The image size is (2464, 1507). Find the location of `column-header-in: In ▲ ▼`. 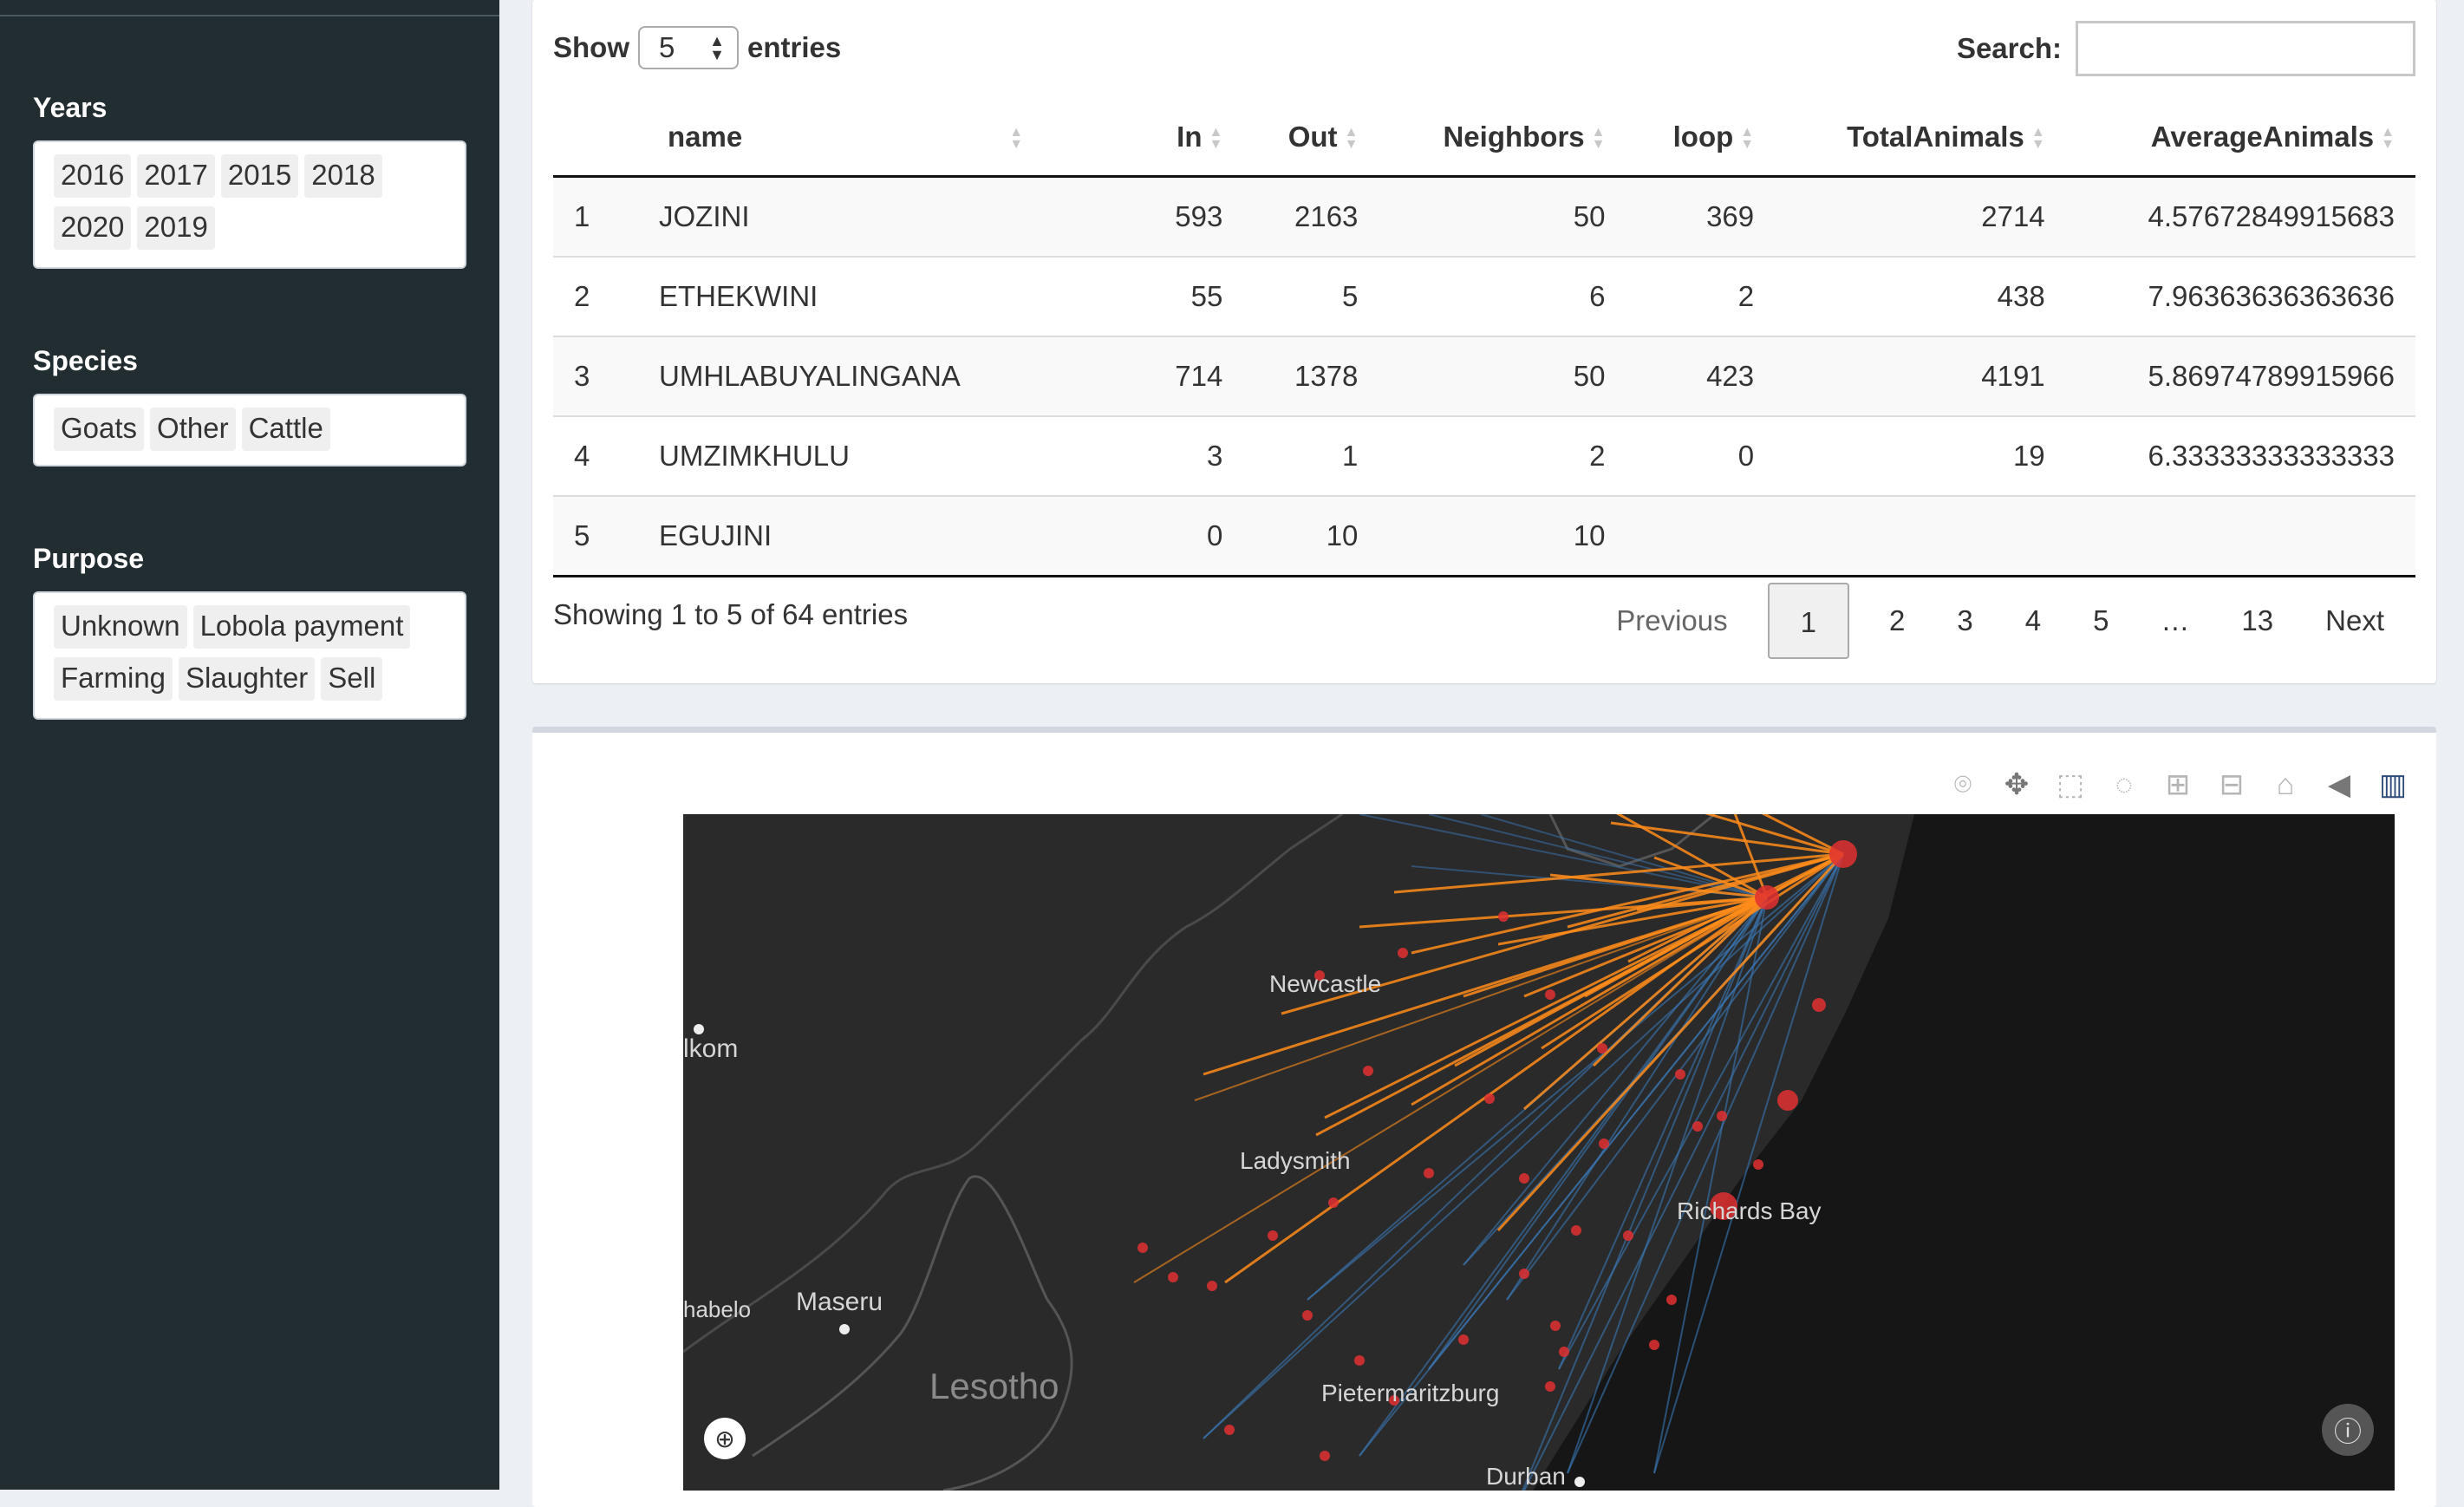

column-header-in: In ▲ ▼ is located at coordinates (1189, 138).